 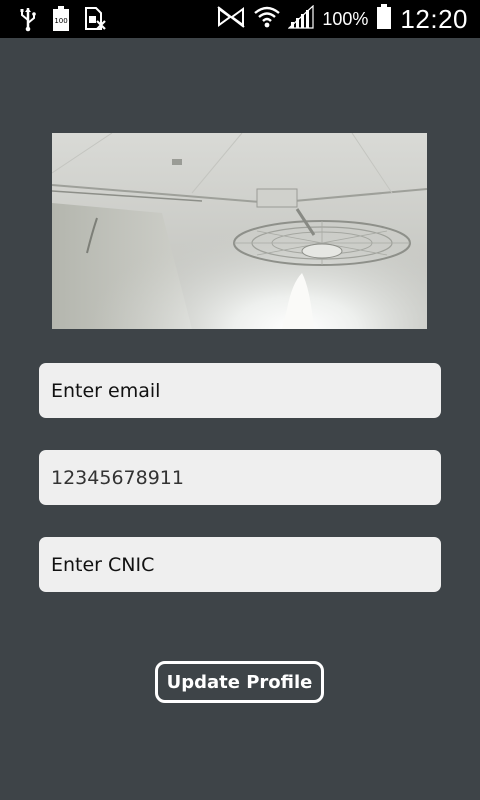 I want to click on wifi-icon, so click(x=267, y=19).